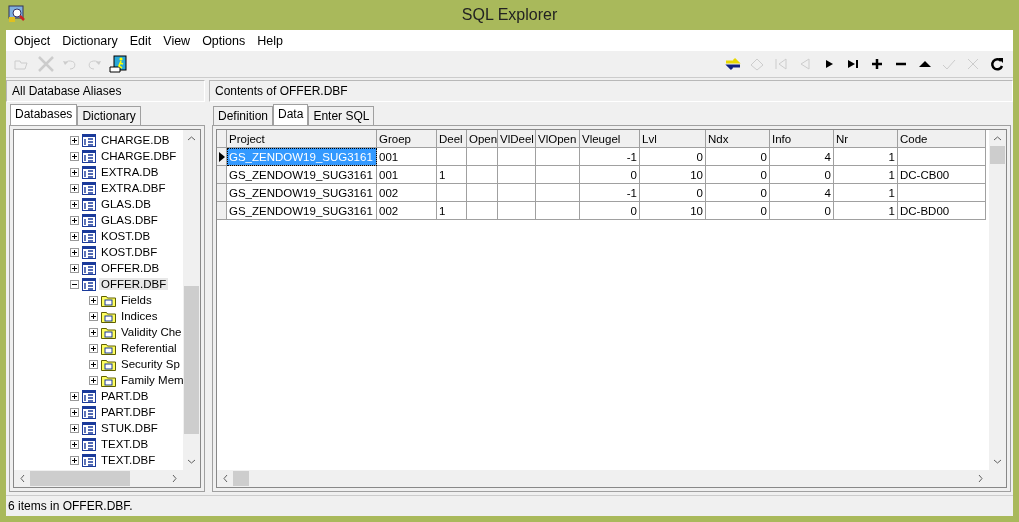  Describe the element at coordinates (673, 139) in the screenshot. I see `column-header: Lvl` at that location.